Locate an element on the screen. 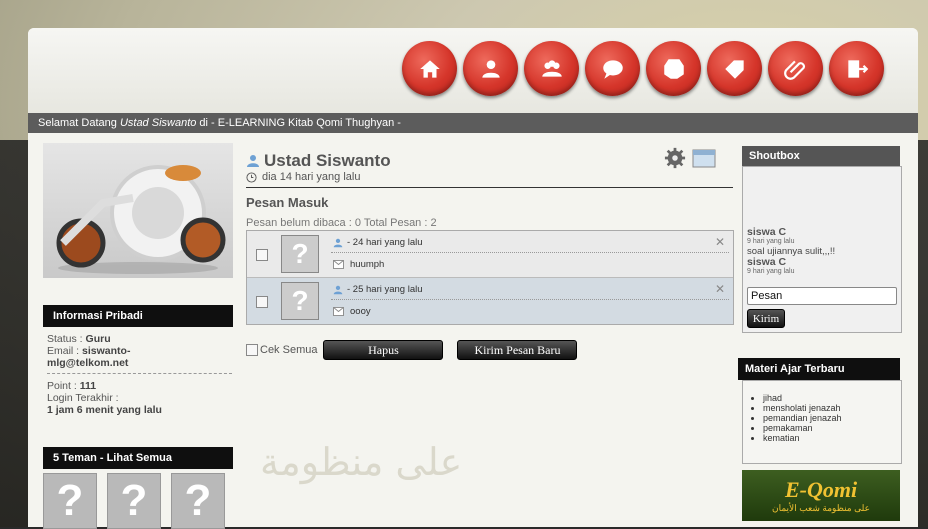  material-icon is located at coordinates (673, 68).